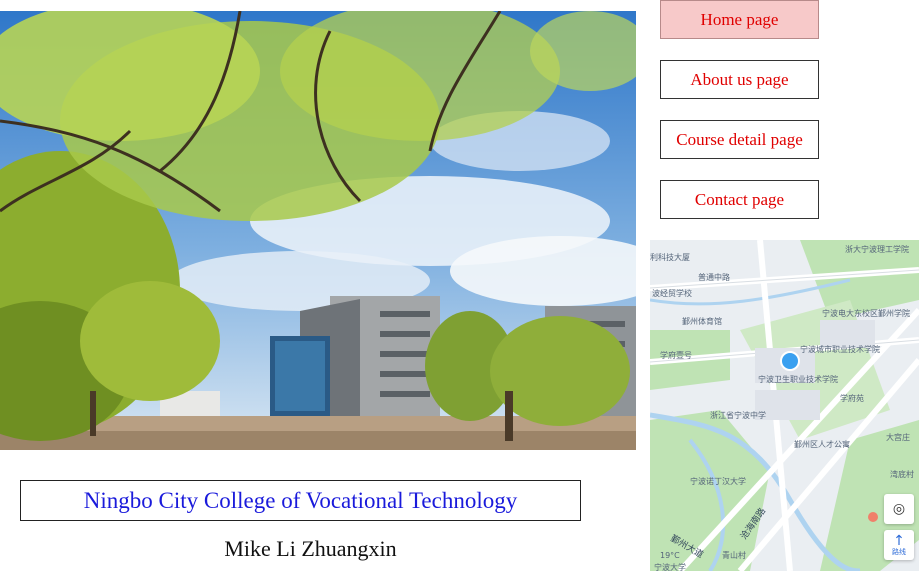 This screenshot has height=571, width=919. What do you see at coordinates (840, 349) in the screenshot?
I see `map-label-ncvc: 宁波城市职业技术学院` at bounding box center [840, 349].